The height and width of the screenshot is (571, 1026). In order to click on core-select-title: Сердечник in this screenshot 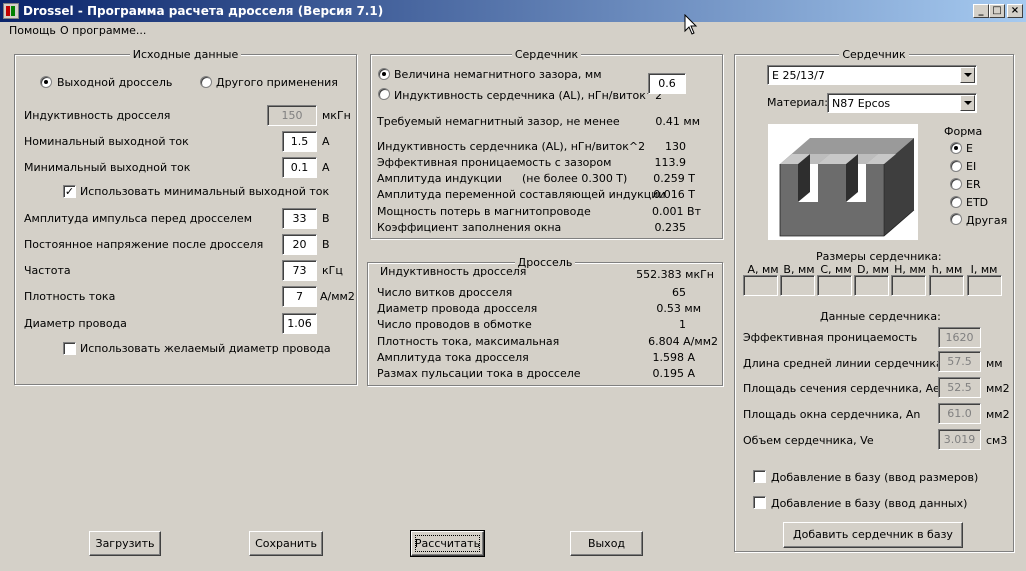, I will do `click(874, 54)`.